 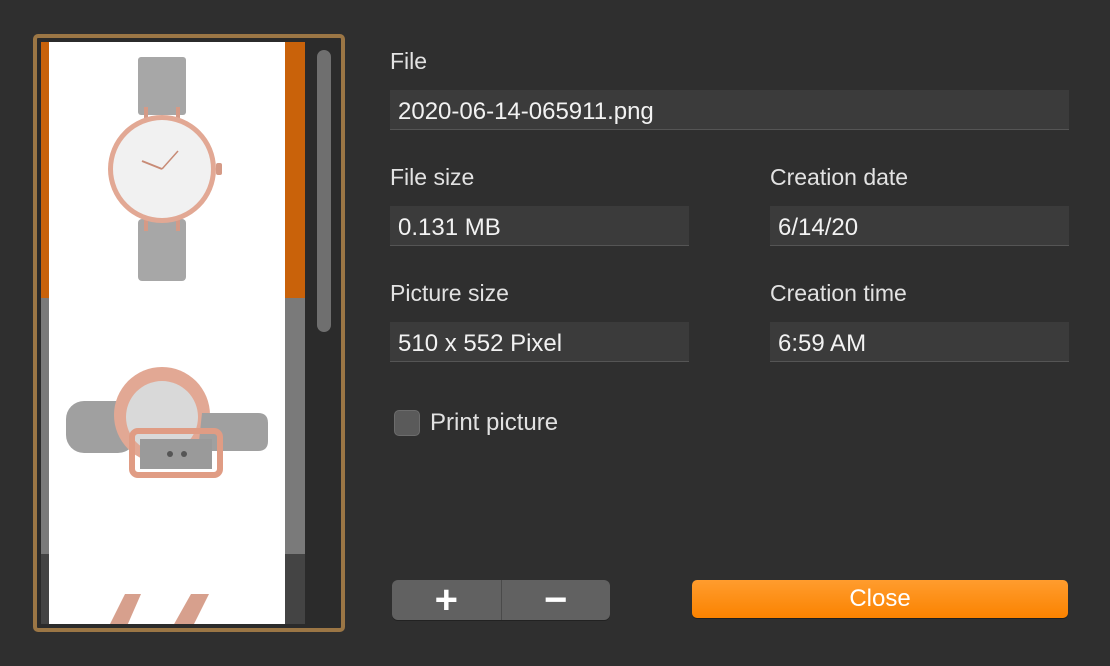 What do you see at coordinates (839, 177) in the screenshot?
I see `creation-date-label: Creation date` at bounding box center [839, 177].